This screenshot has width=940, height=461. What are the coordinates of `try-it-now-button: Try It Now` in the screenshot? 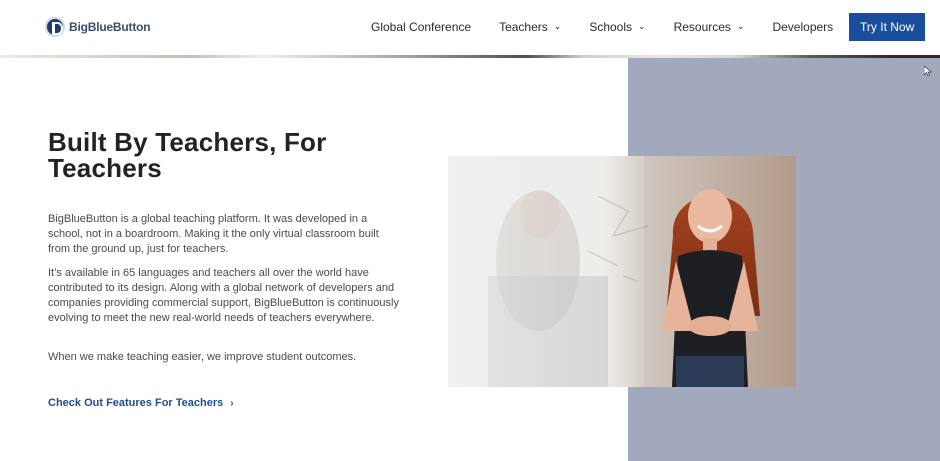 It's located at (887, 27).